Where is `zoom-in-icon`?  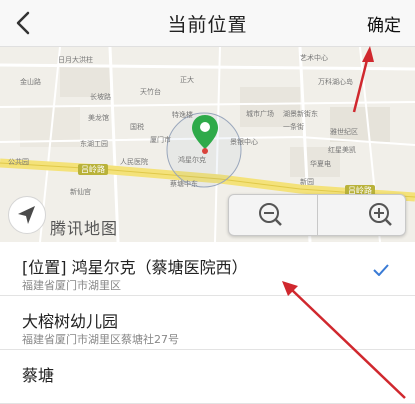 zoom-in-icon is located at coordinates (380, 214).